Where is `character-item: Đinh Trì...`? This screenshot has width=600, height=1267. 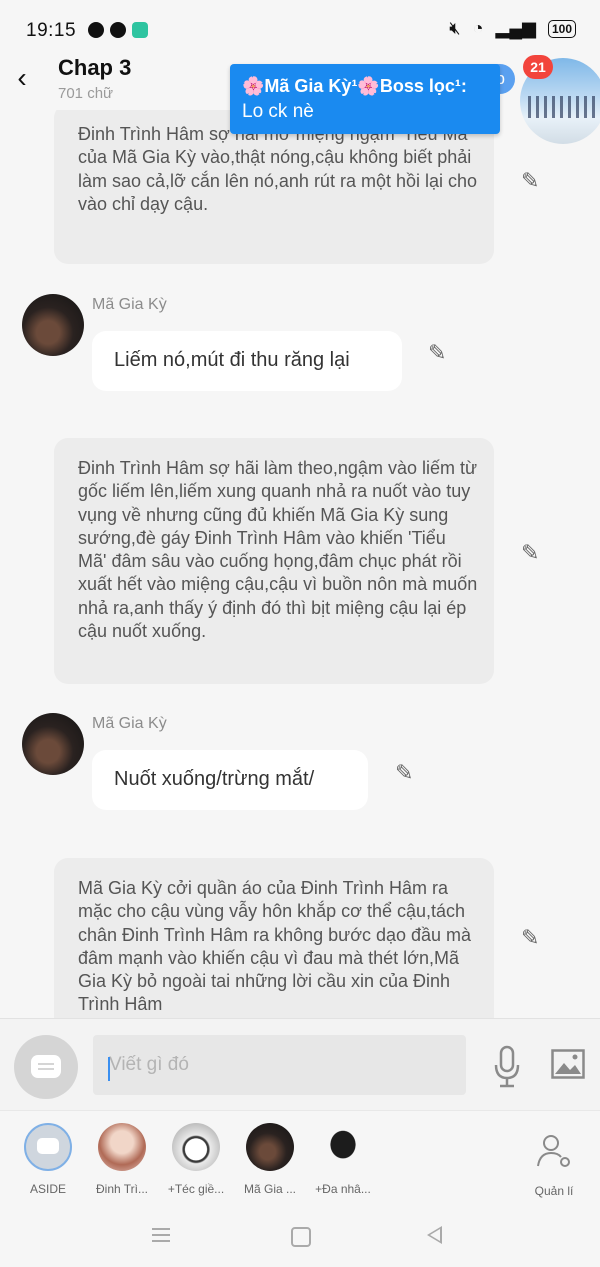 character-item: Đinh Trì... is located at coordinates (122, 1159).